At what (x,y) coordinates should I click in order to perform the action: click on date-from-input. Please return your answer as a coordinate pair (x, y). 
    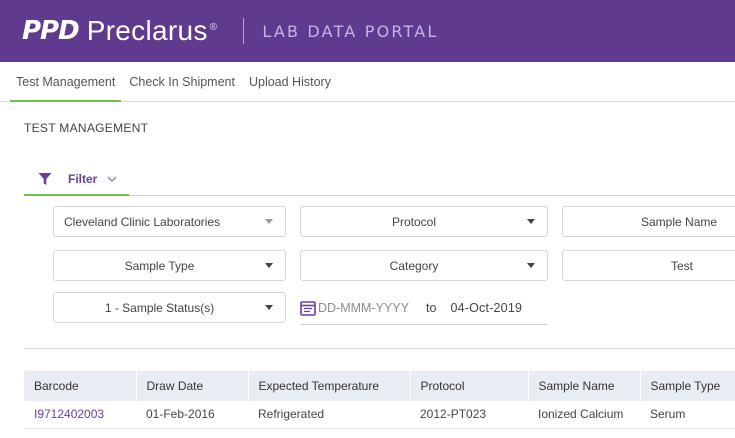
    Looking at the image, I should click on (368, 307).